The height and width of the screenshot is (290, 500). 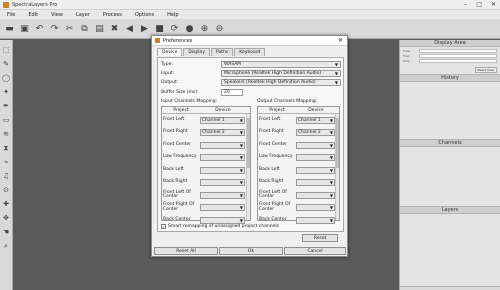 I want to click on delete-icon: ✖, so click(x=114, y=28).